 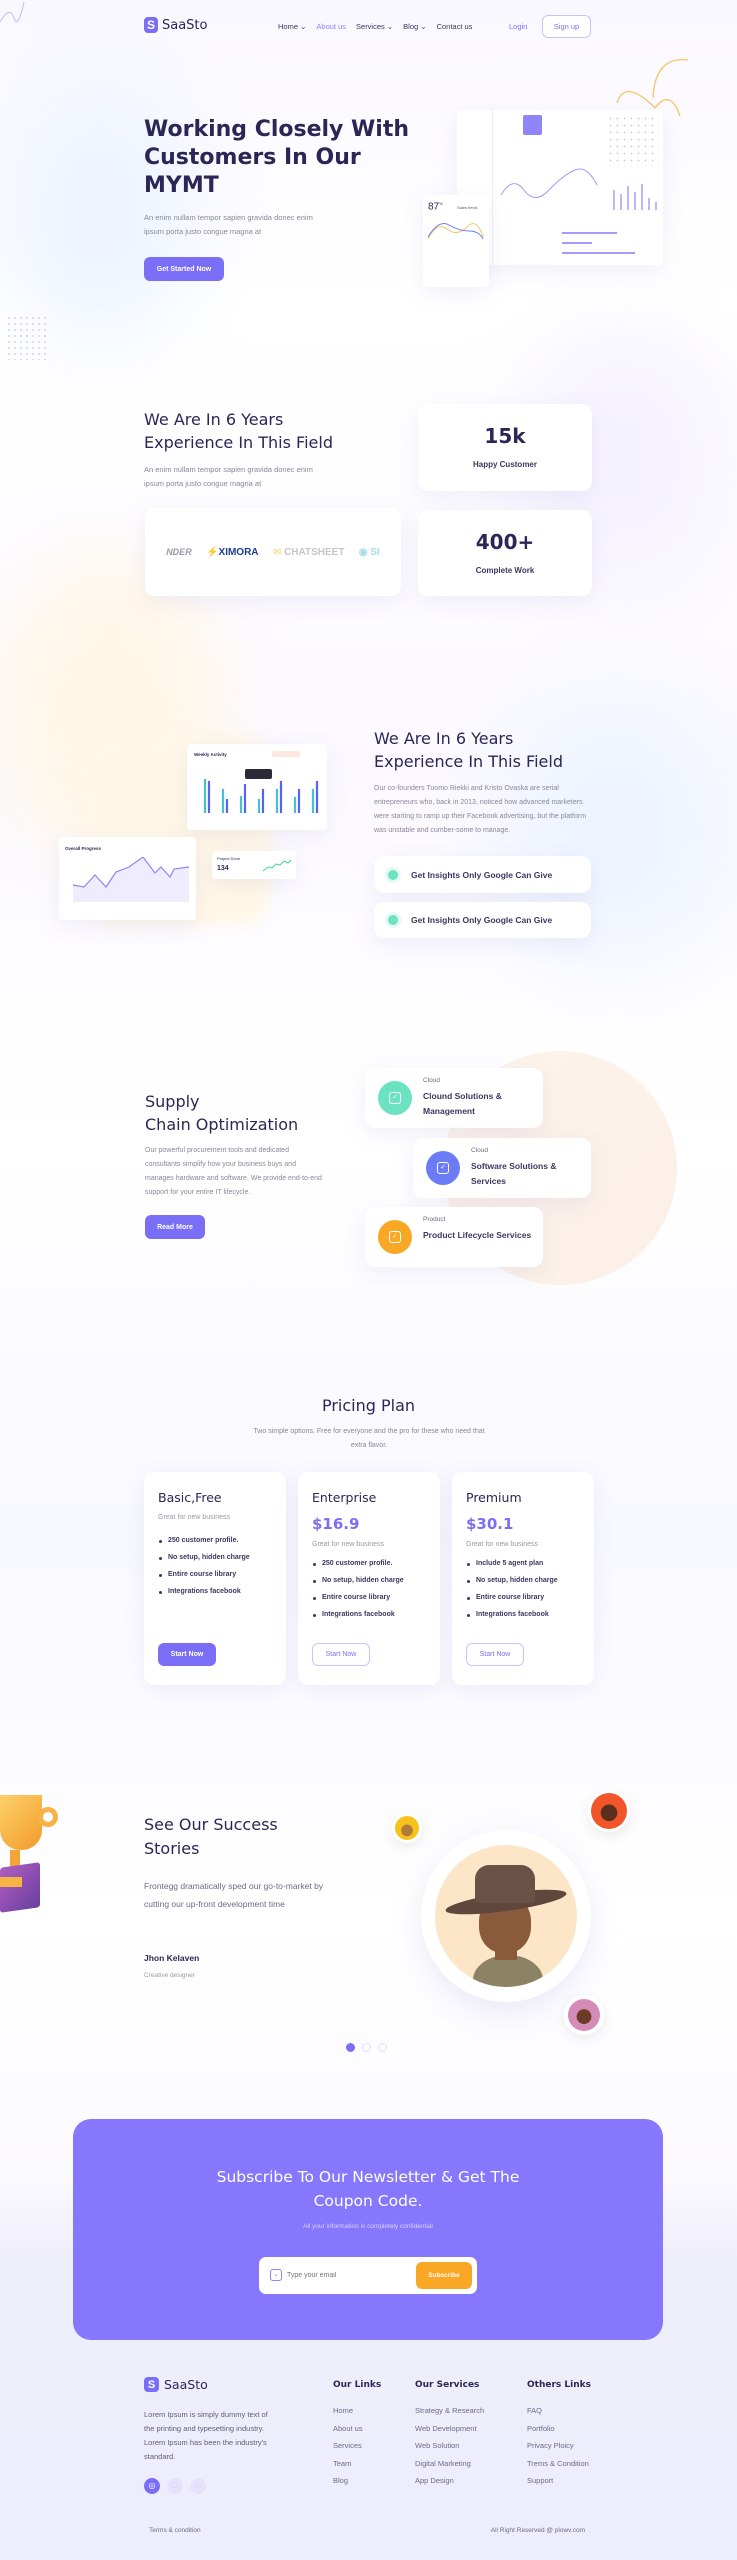 What do you see at coordinates (204, 1591) in the screenshot?
I see `plan-feature: Integrations facebook` at bounding box center [204, 1591].